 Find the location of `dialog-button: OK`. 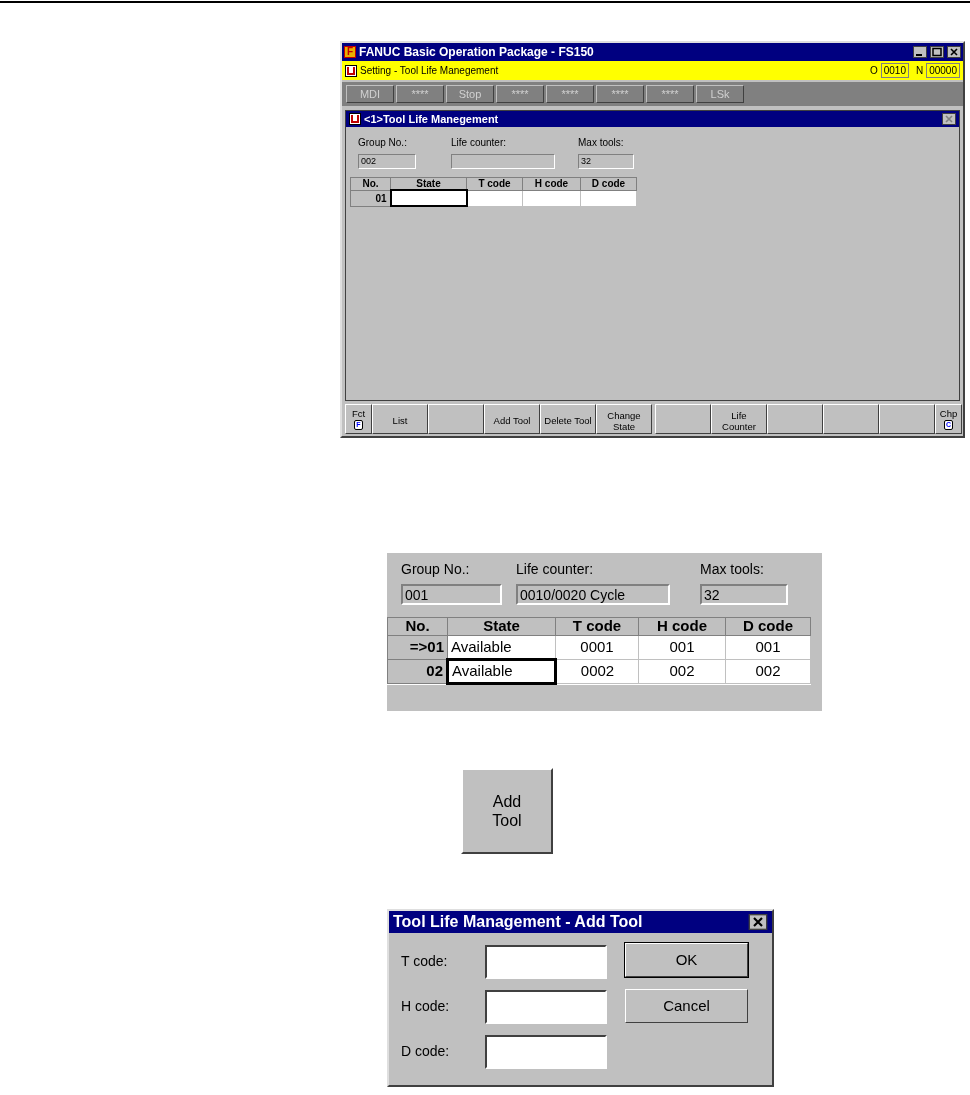

dialog-button: OK is located at coordinates (686, 960).